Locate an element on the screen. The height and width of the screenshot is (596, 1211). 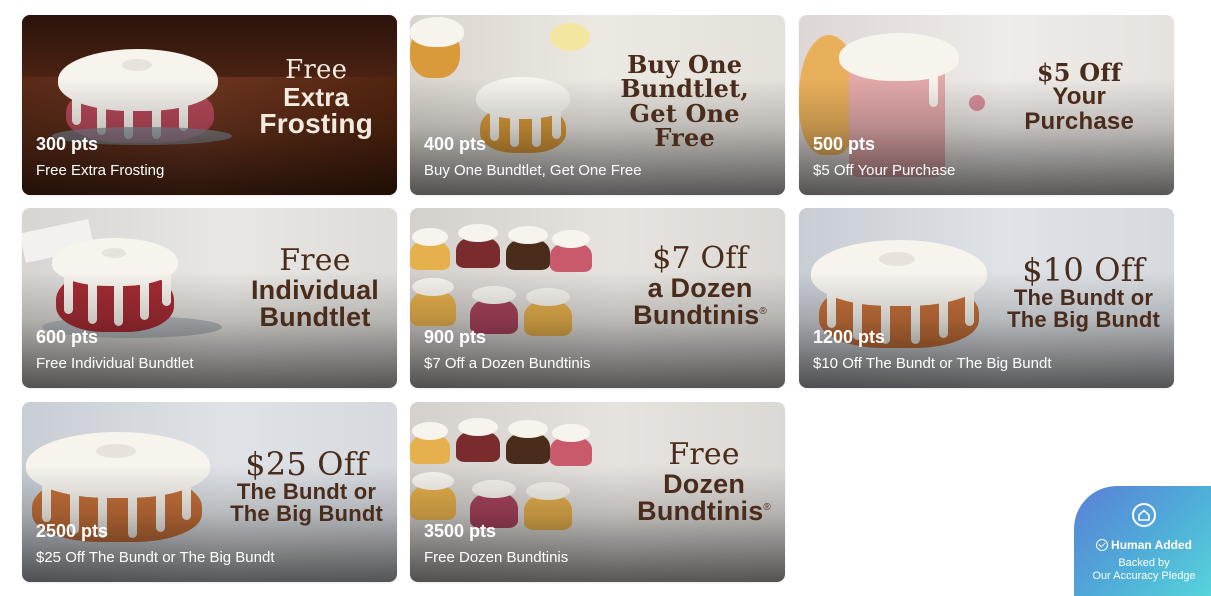
reward-headline: $25 Off The Bundt or The Big Bundt is located at coordinates (306, 486).